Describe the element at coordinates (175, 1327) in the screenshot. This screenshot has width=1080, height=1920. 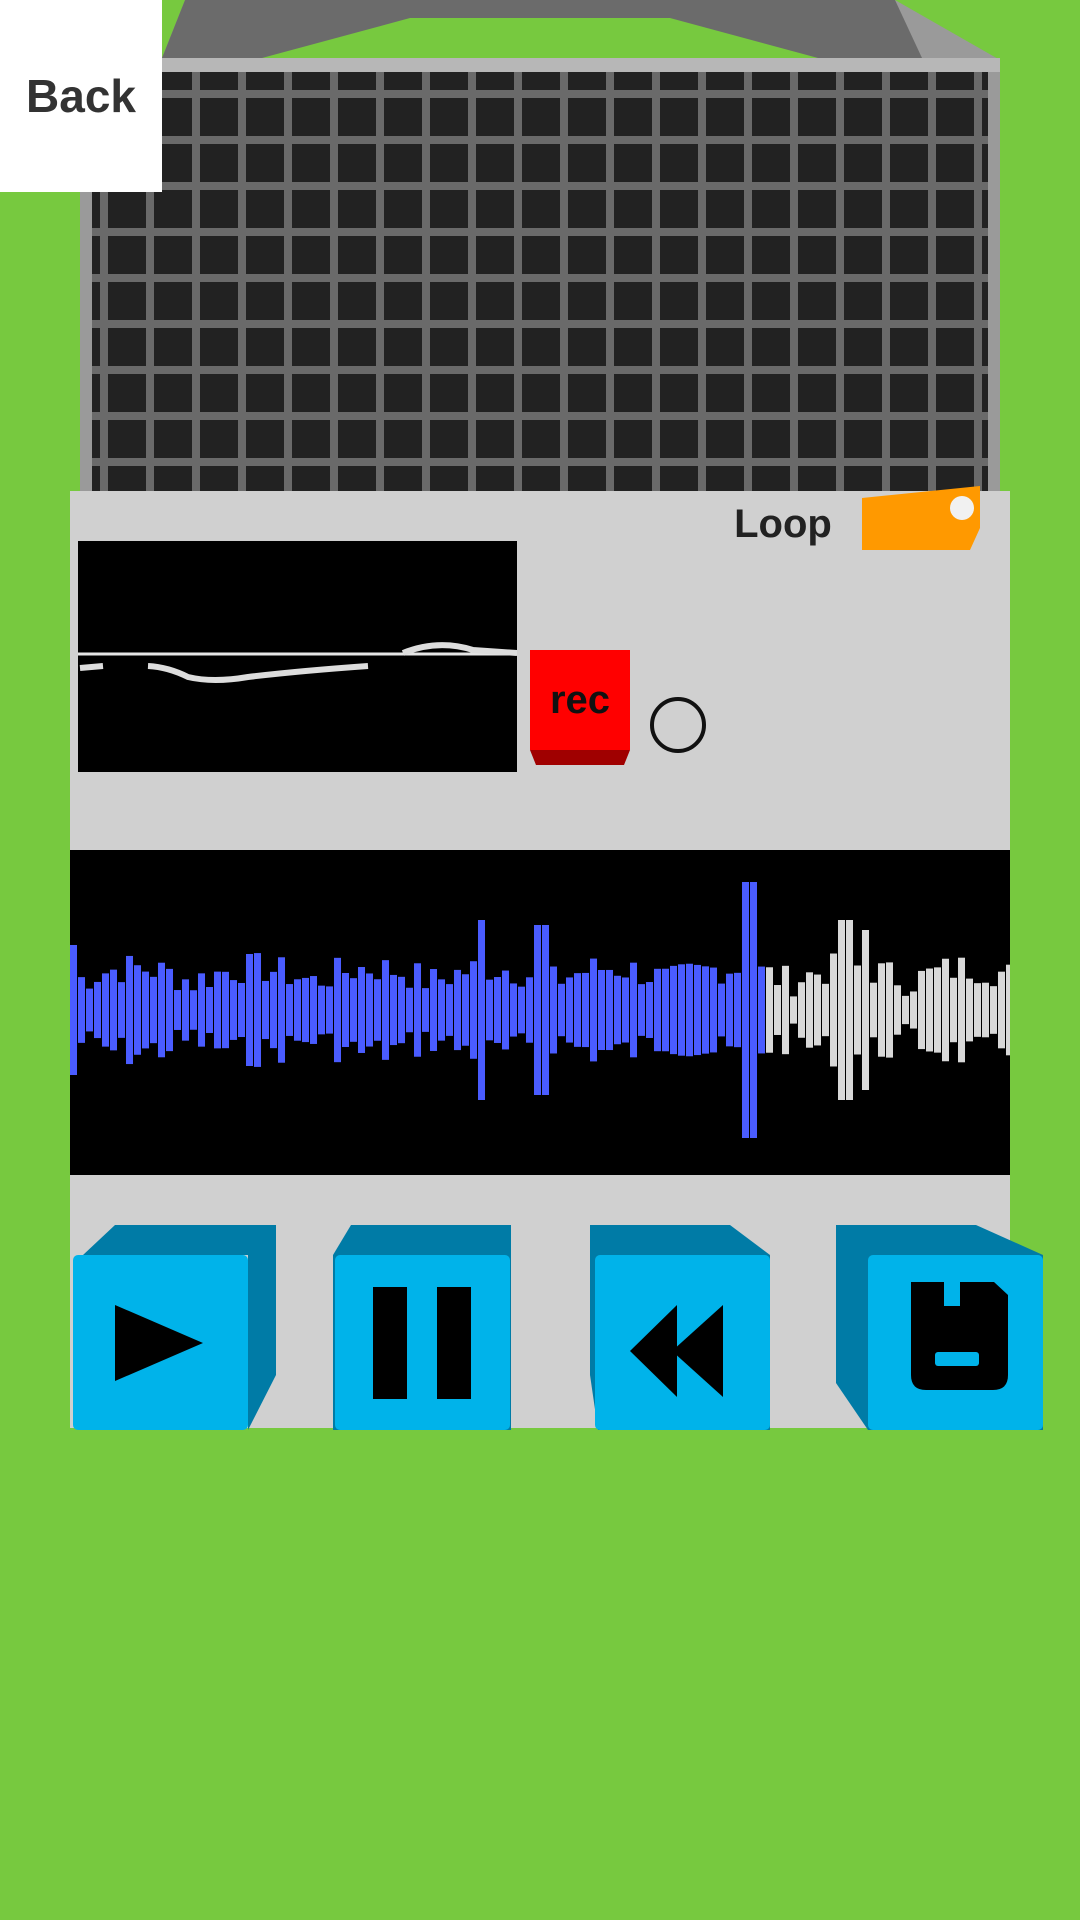
I see `play-button` at that location.